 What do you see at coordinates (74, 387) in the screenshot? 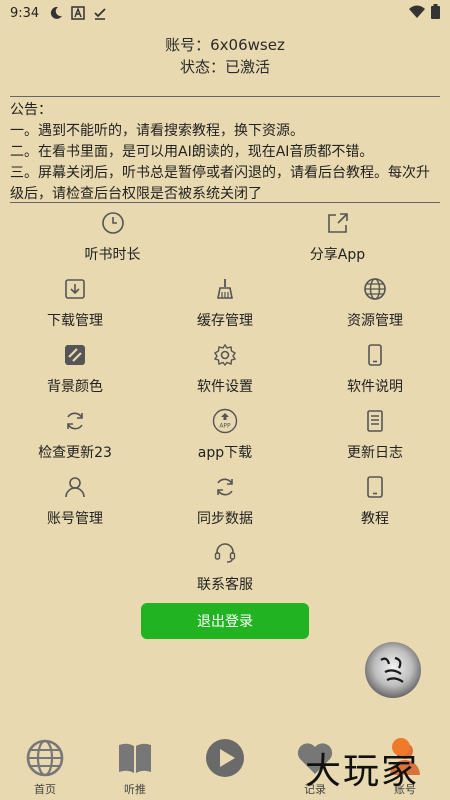
I see `background-color-label: 背景颜色` at bounding box center [74, 387].